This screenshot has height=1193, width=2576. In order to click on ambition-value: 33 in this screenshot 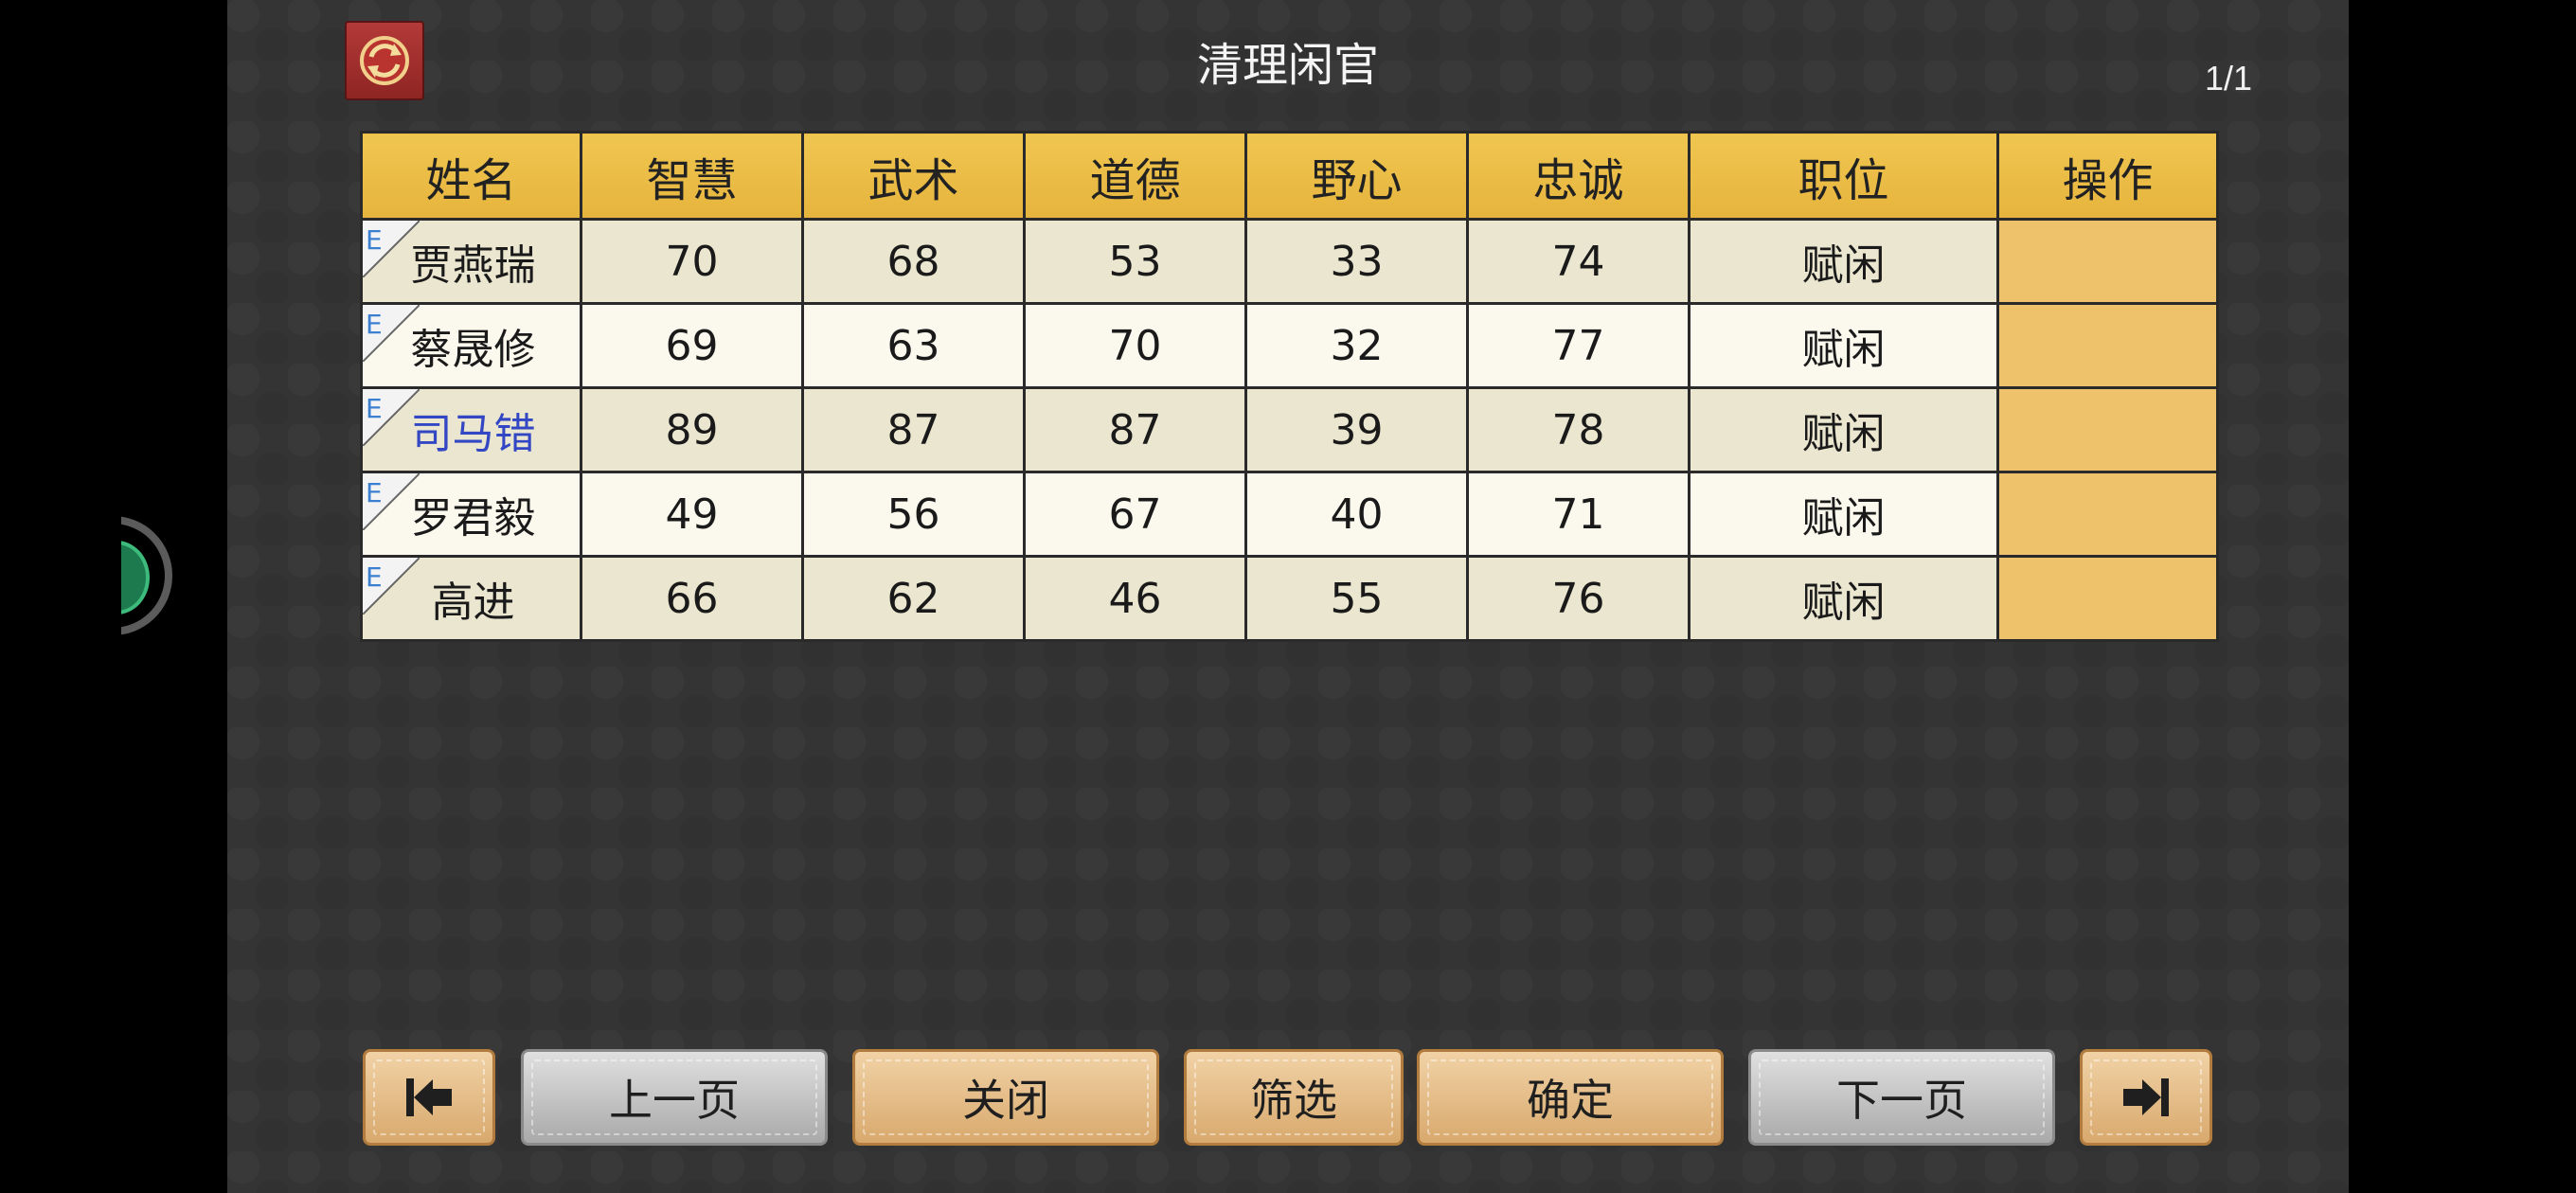, I will do `click(1356, 261)`.